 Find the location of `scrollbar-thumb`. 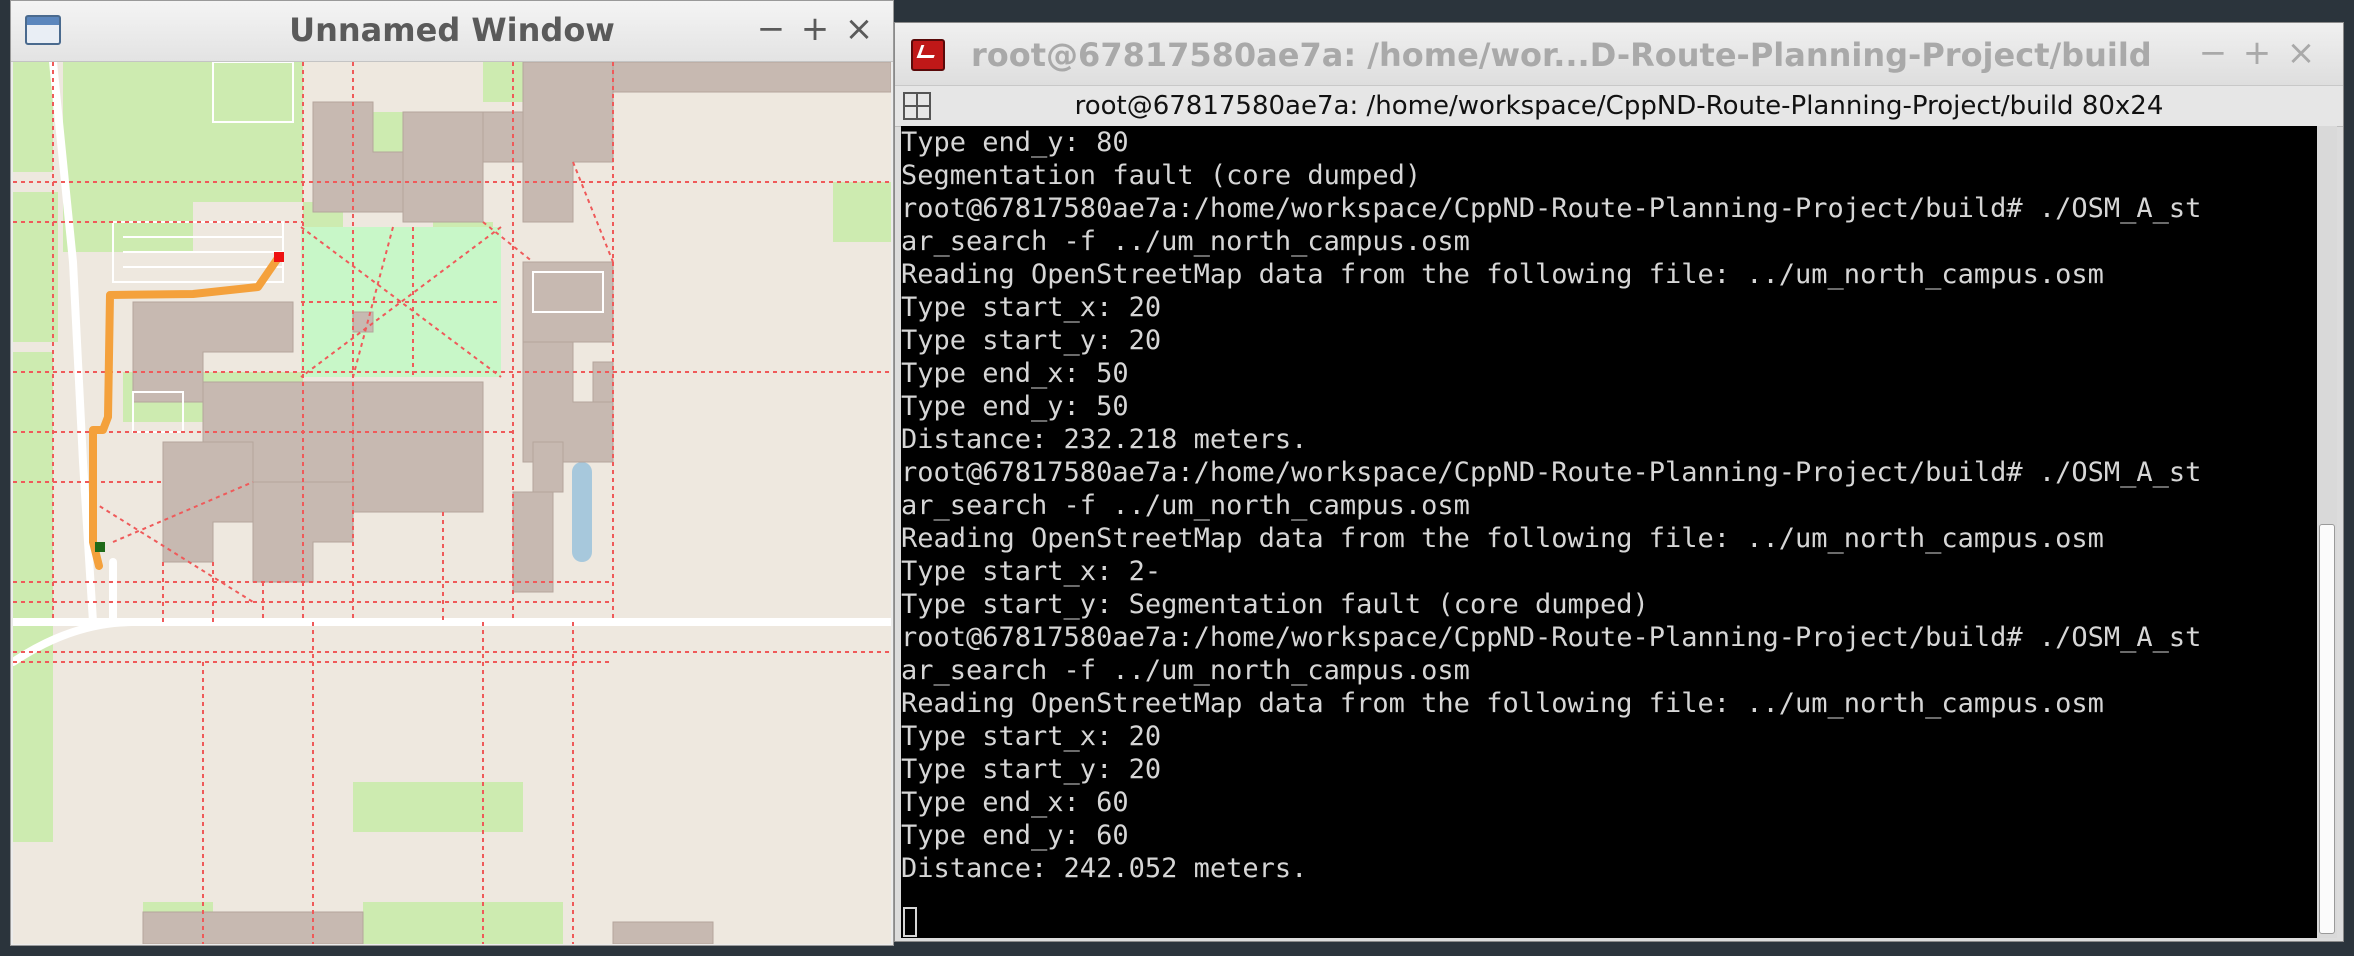

scrollbar-thumb is located at coordinates (2327, 729).